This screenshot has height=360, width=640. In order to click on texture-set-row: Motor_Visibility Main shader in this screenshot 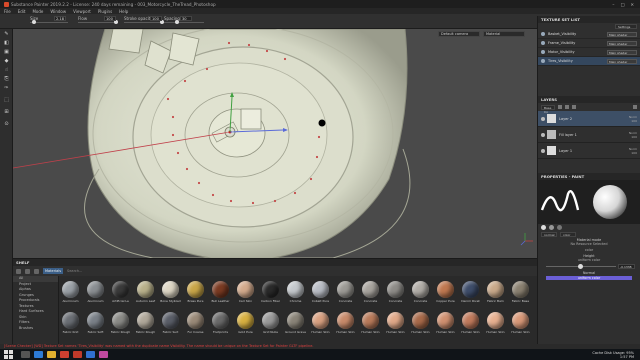, I will do `click(589, 52)`.